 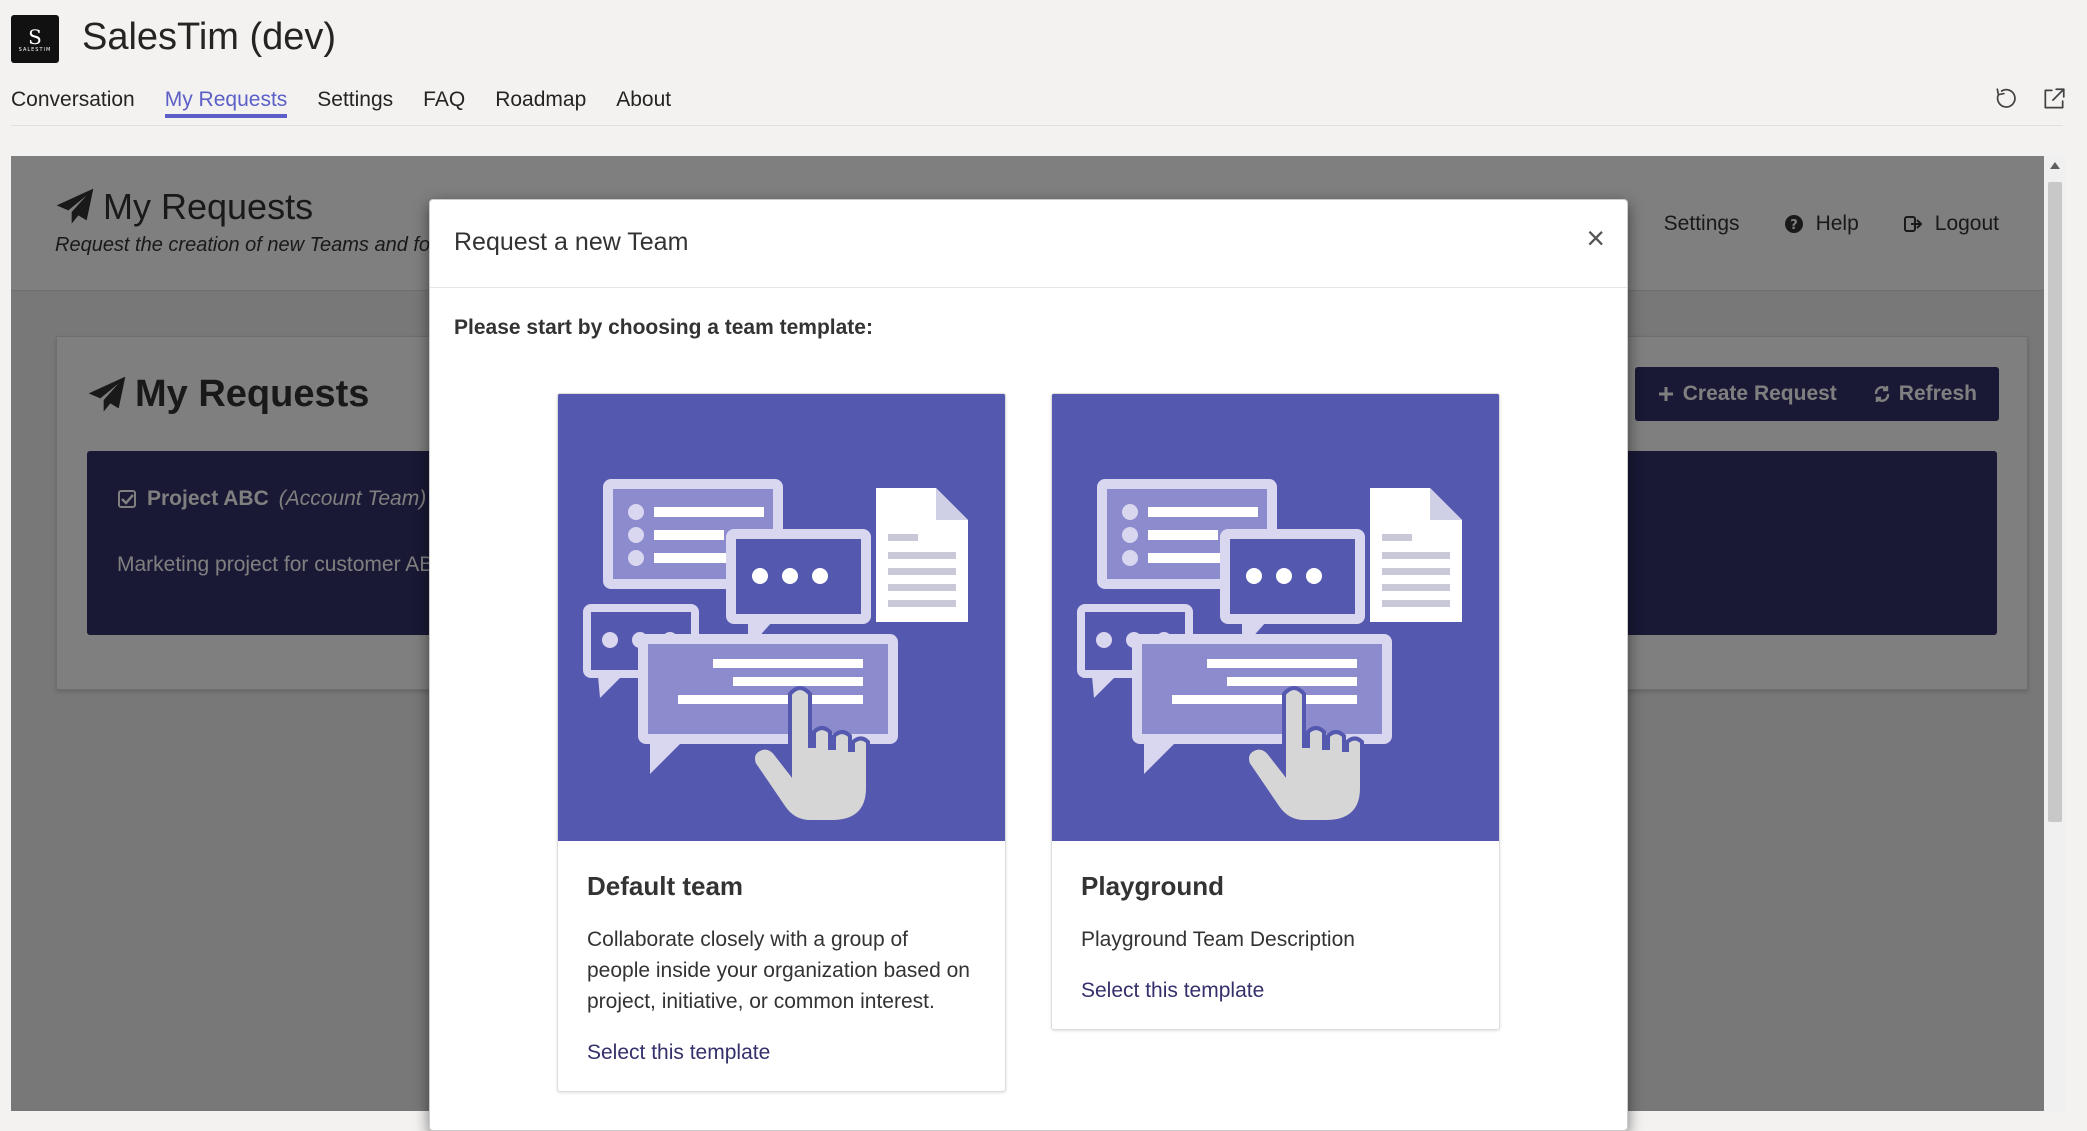 What do you see at coordinates (2006, 101) in the screenshot?
I see `reload-icon` at bounding box center [2006, 101].